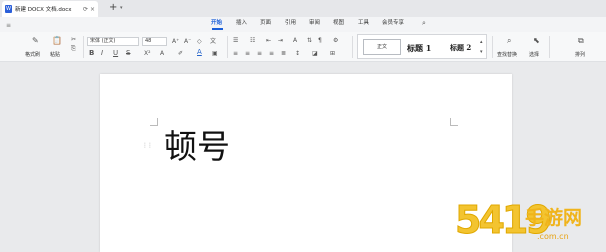  I want to click on justify-icon: ≡, so click(271, 53).